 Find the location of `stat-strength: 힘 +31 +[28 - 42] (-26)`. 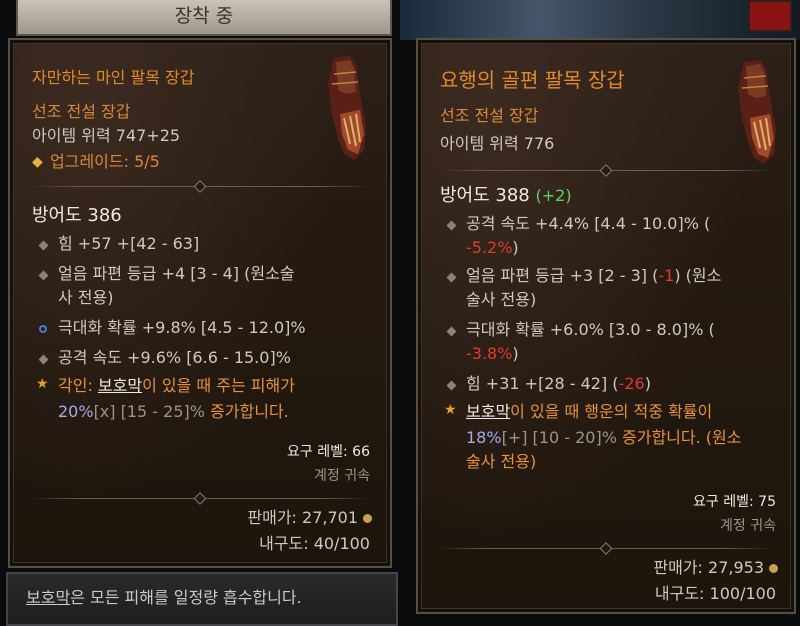

stat-strength: 힘 +31 +[28 - 42] (-26) is located at coordinates (558, 383).